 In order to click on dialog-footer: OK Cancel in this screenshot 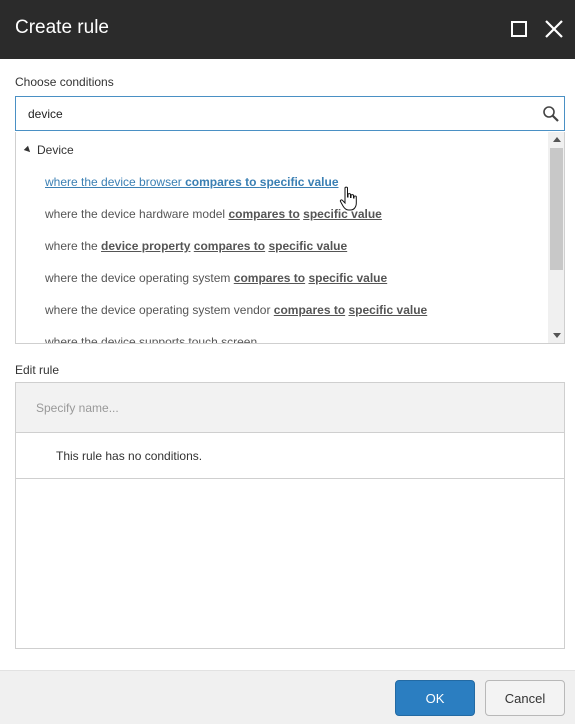, I will do `click(287, 697)`.